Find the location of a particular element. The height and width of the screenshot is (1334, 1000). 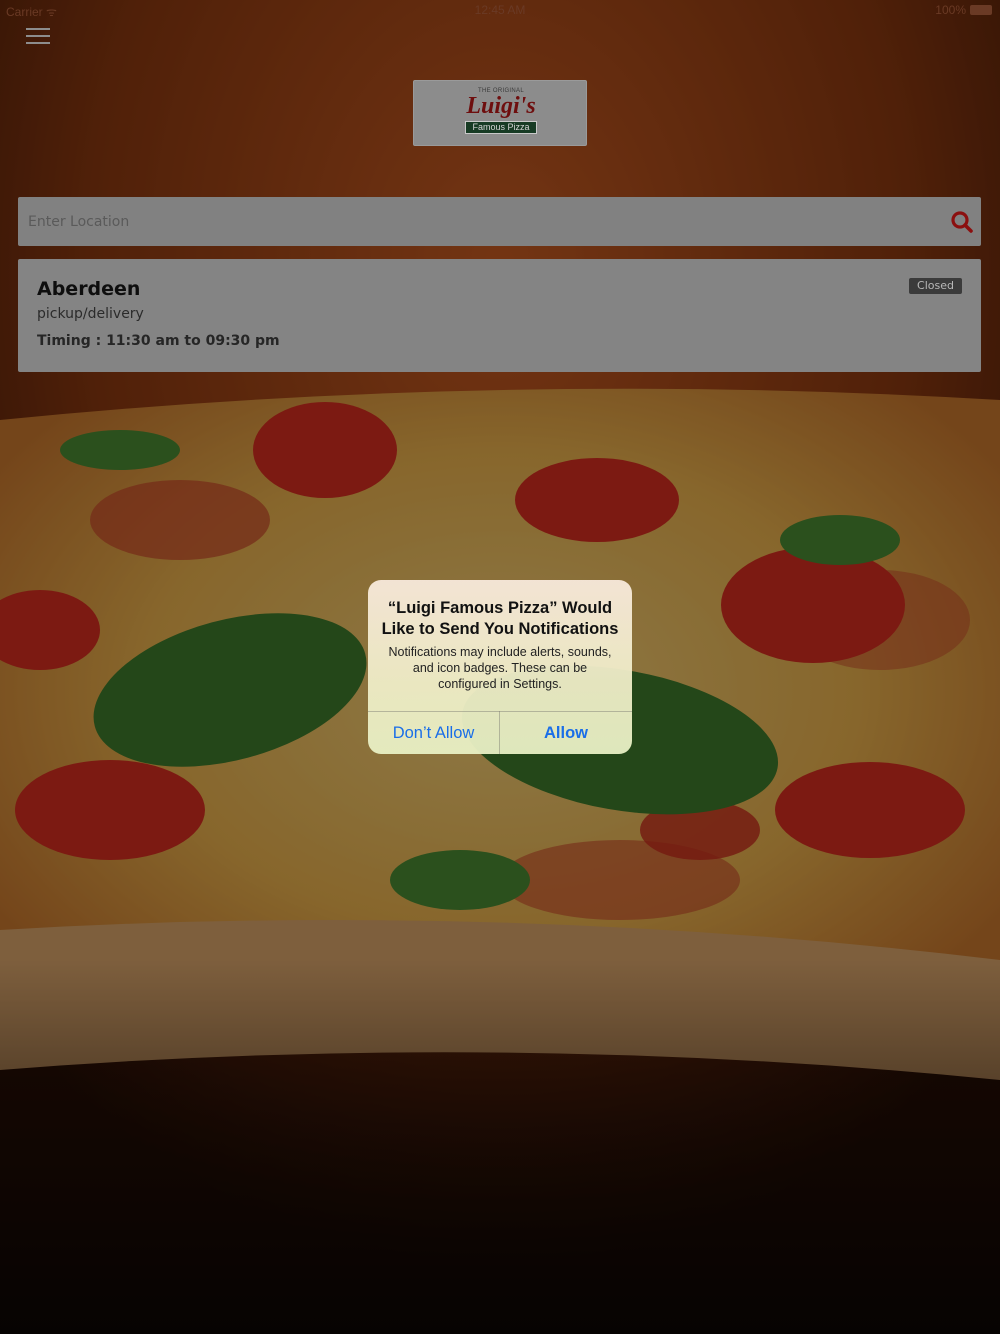

allow-button: Allow is located at coordinates (566, 733).